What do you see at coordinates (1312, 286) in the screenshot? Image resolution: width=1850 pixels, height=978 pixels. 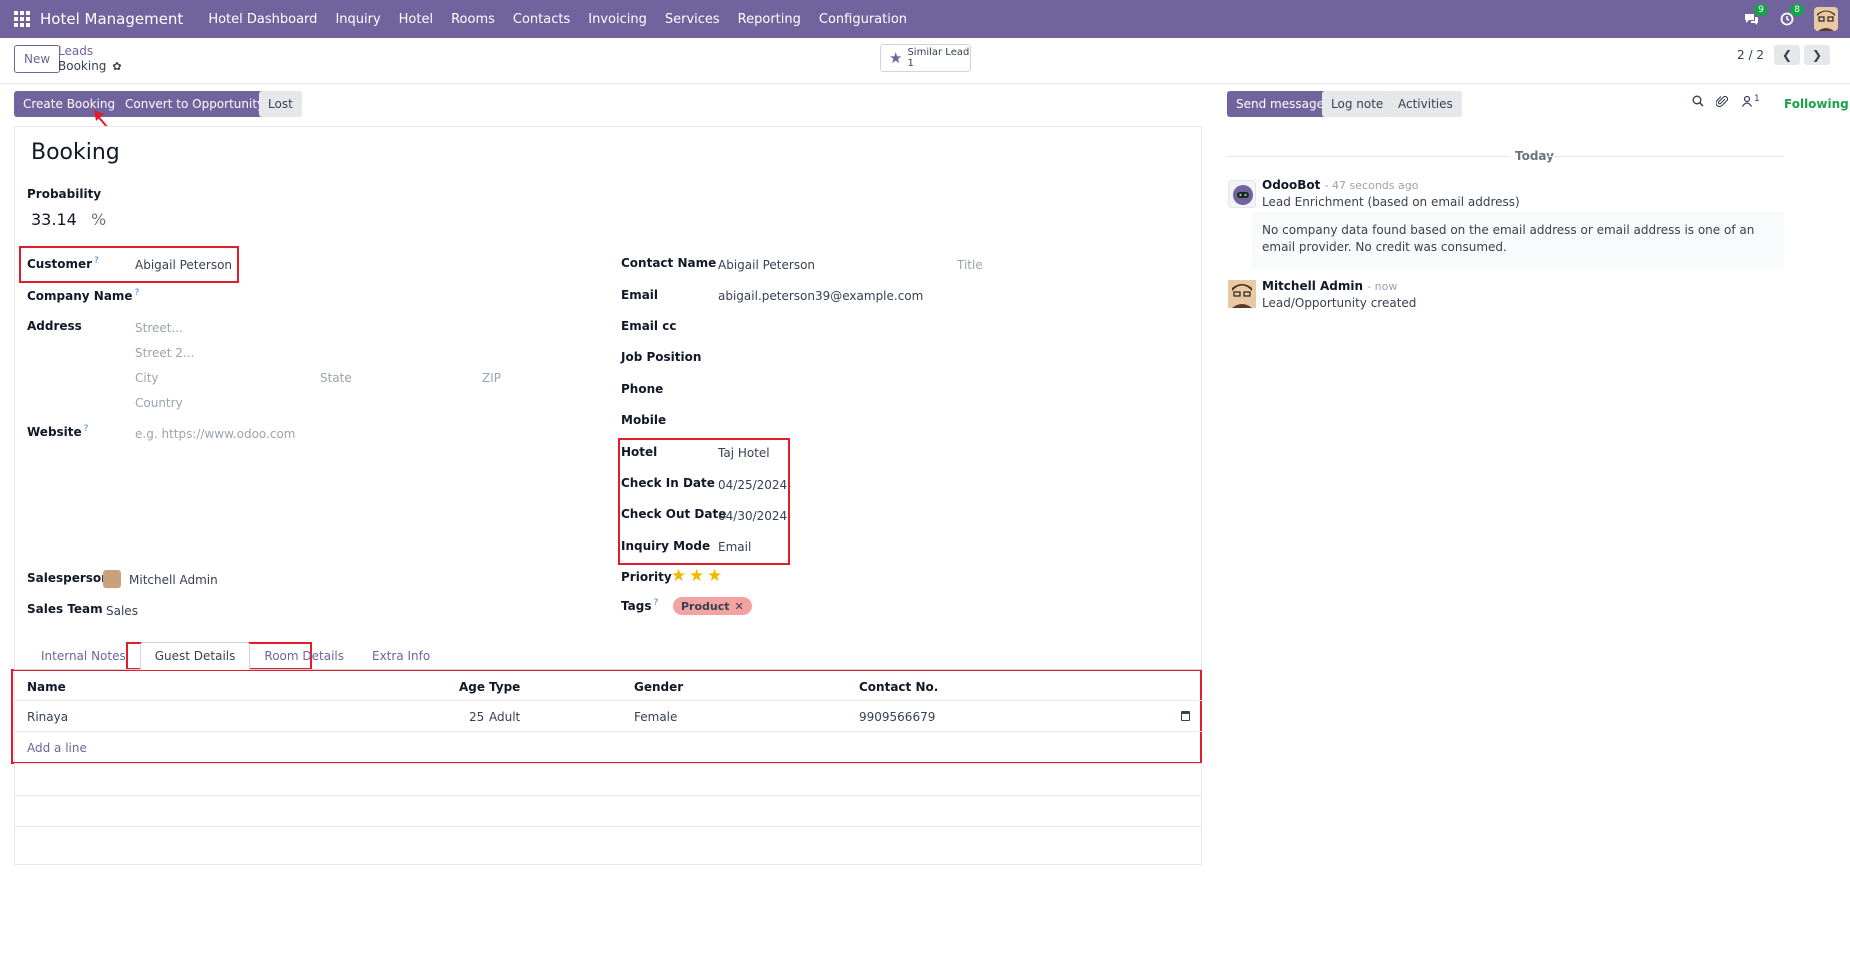 I see `message-author-name: Mitchell Admin` at bounding box center [1312, 286].